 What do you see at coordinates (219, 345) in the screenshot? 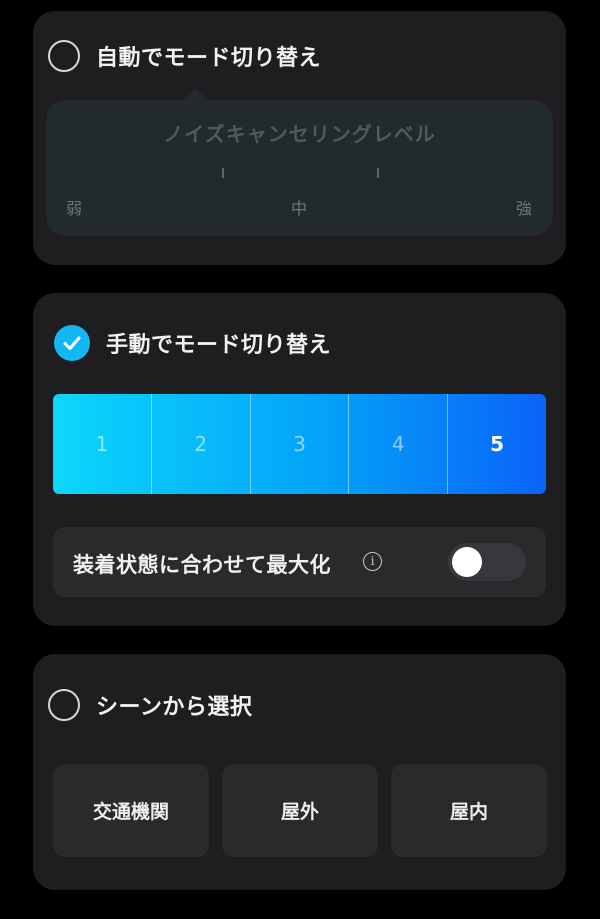
I see `manual-mode-label: 手動でモード切り替え` at bounding box center [219, 345].